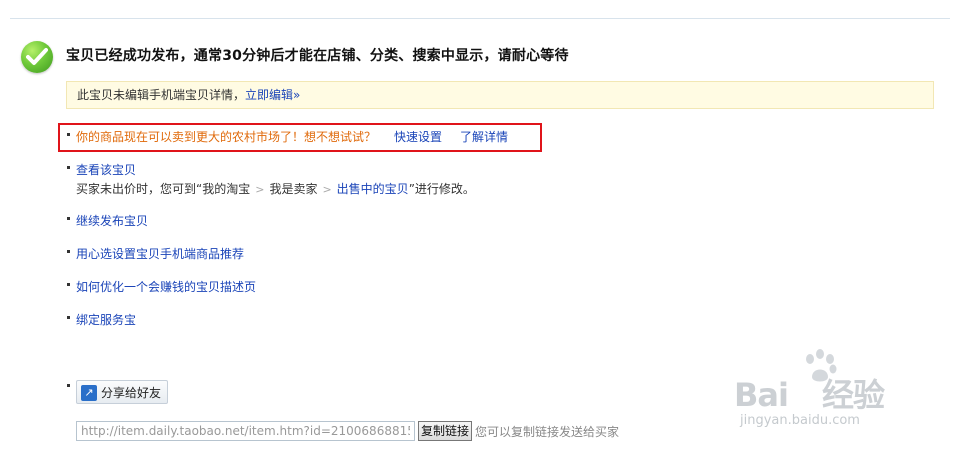 The width and height of the screenshot is (960, 453). Describe the element at coordinates (163, 189) in the screenshot. I see `hint-prefix: 买家未出价时，您可到“我的淘宝` at that location.